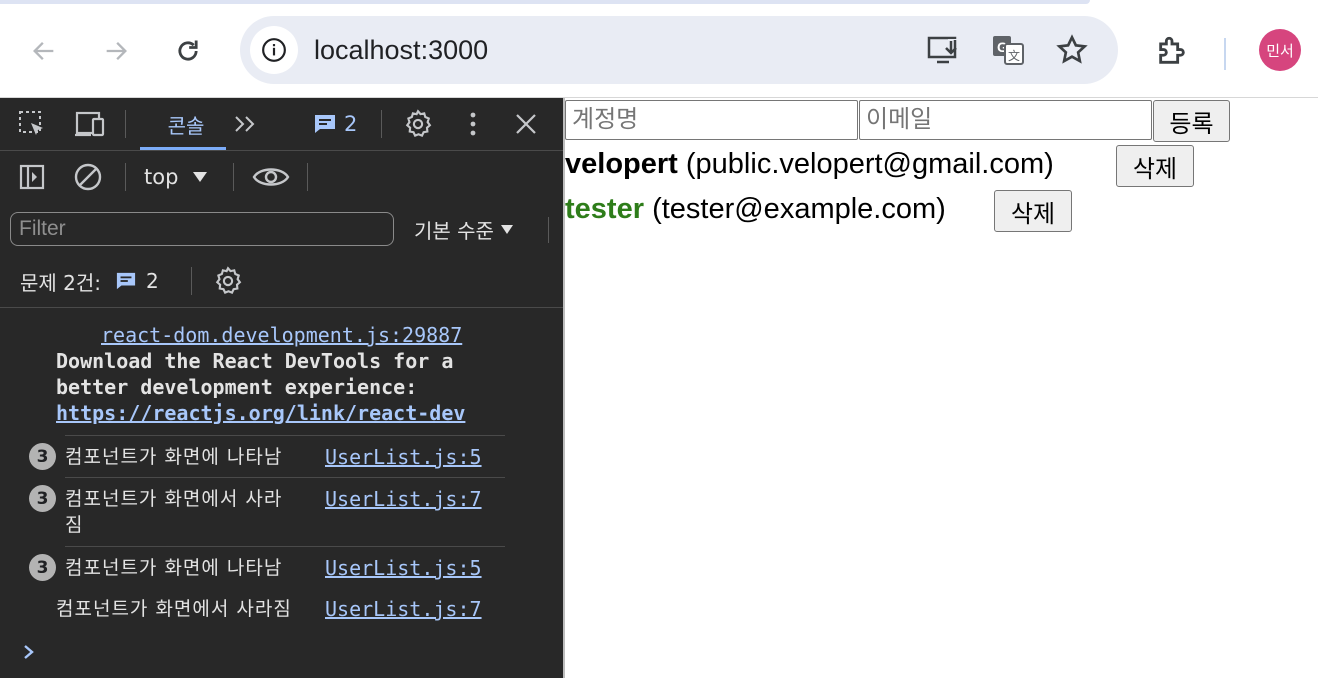 The width and height of the screenshot is (1318, 678). Describe the element at coordinates (74, 525) in the screenshot. I see `message-text-line2: 짐` at that location.